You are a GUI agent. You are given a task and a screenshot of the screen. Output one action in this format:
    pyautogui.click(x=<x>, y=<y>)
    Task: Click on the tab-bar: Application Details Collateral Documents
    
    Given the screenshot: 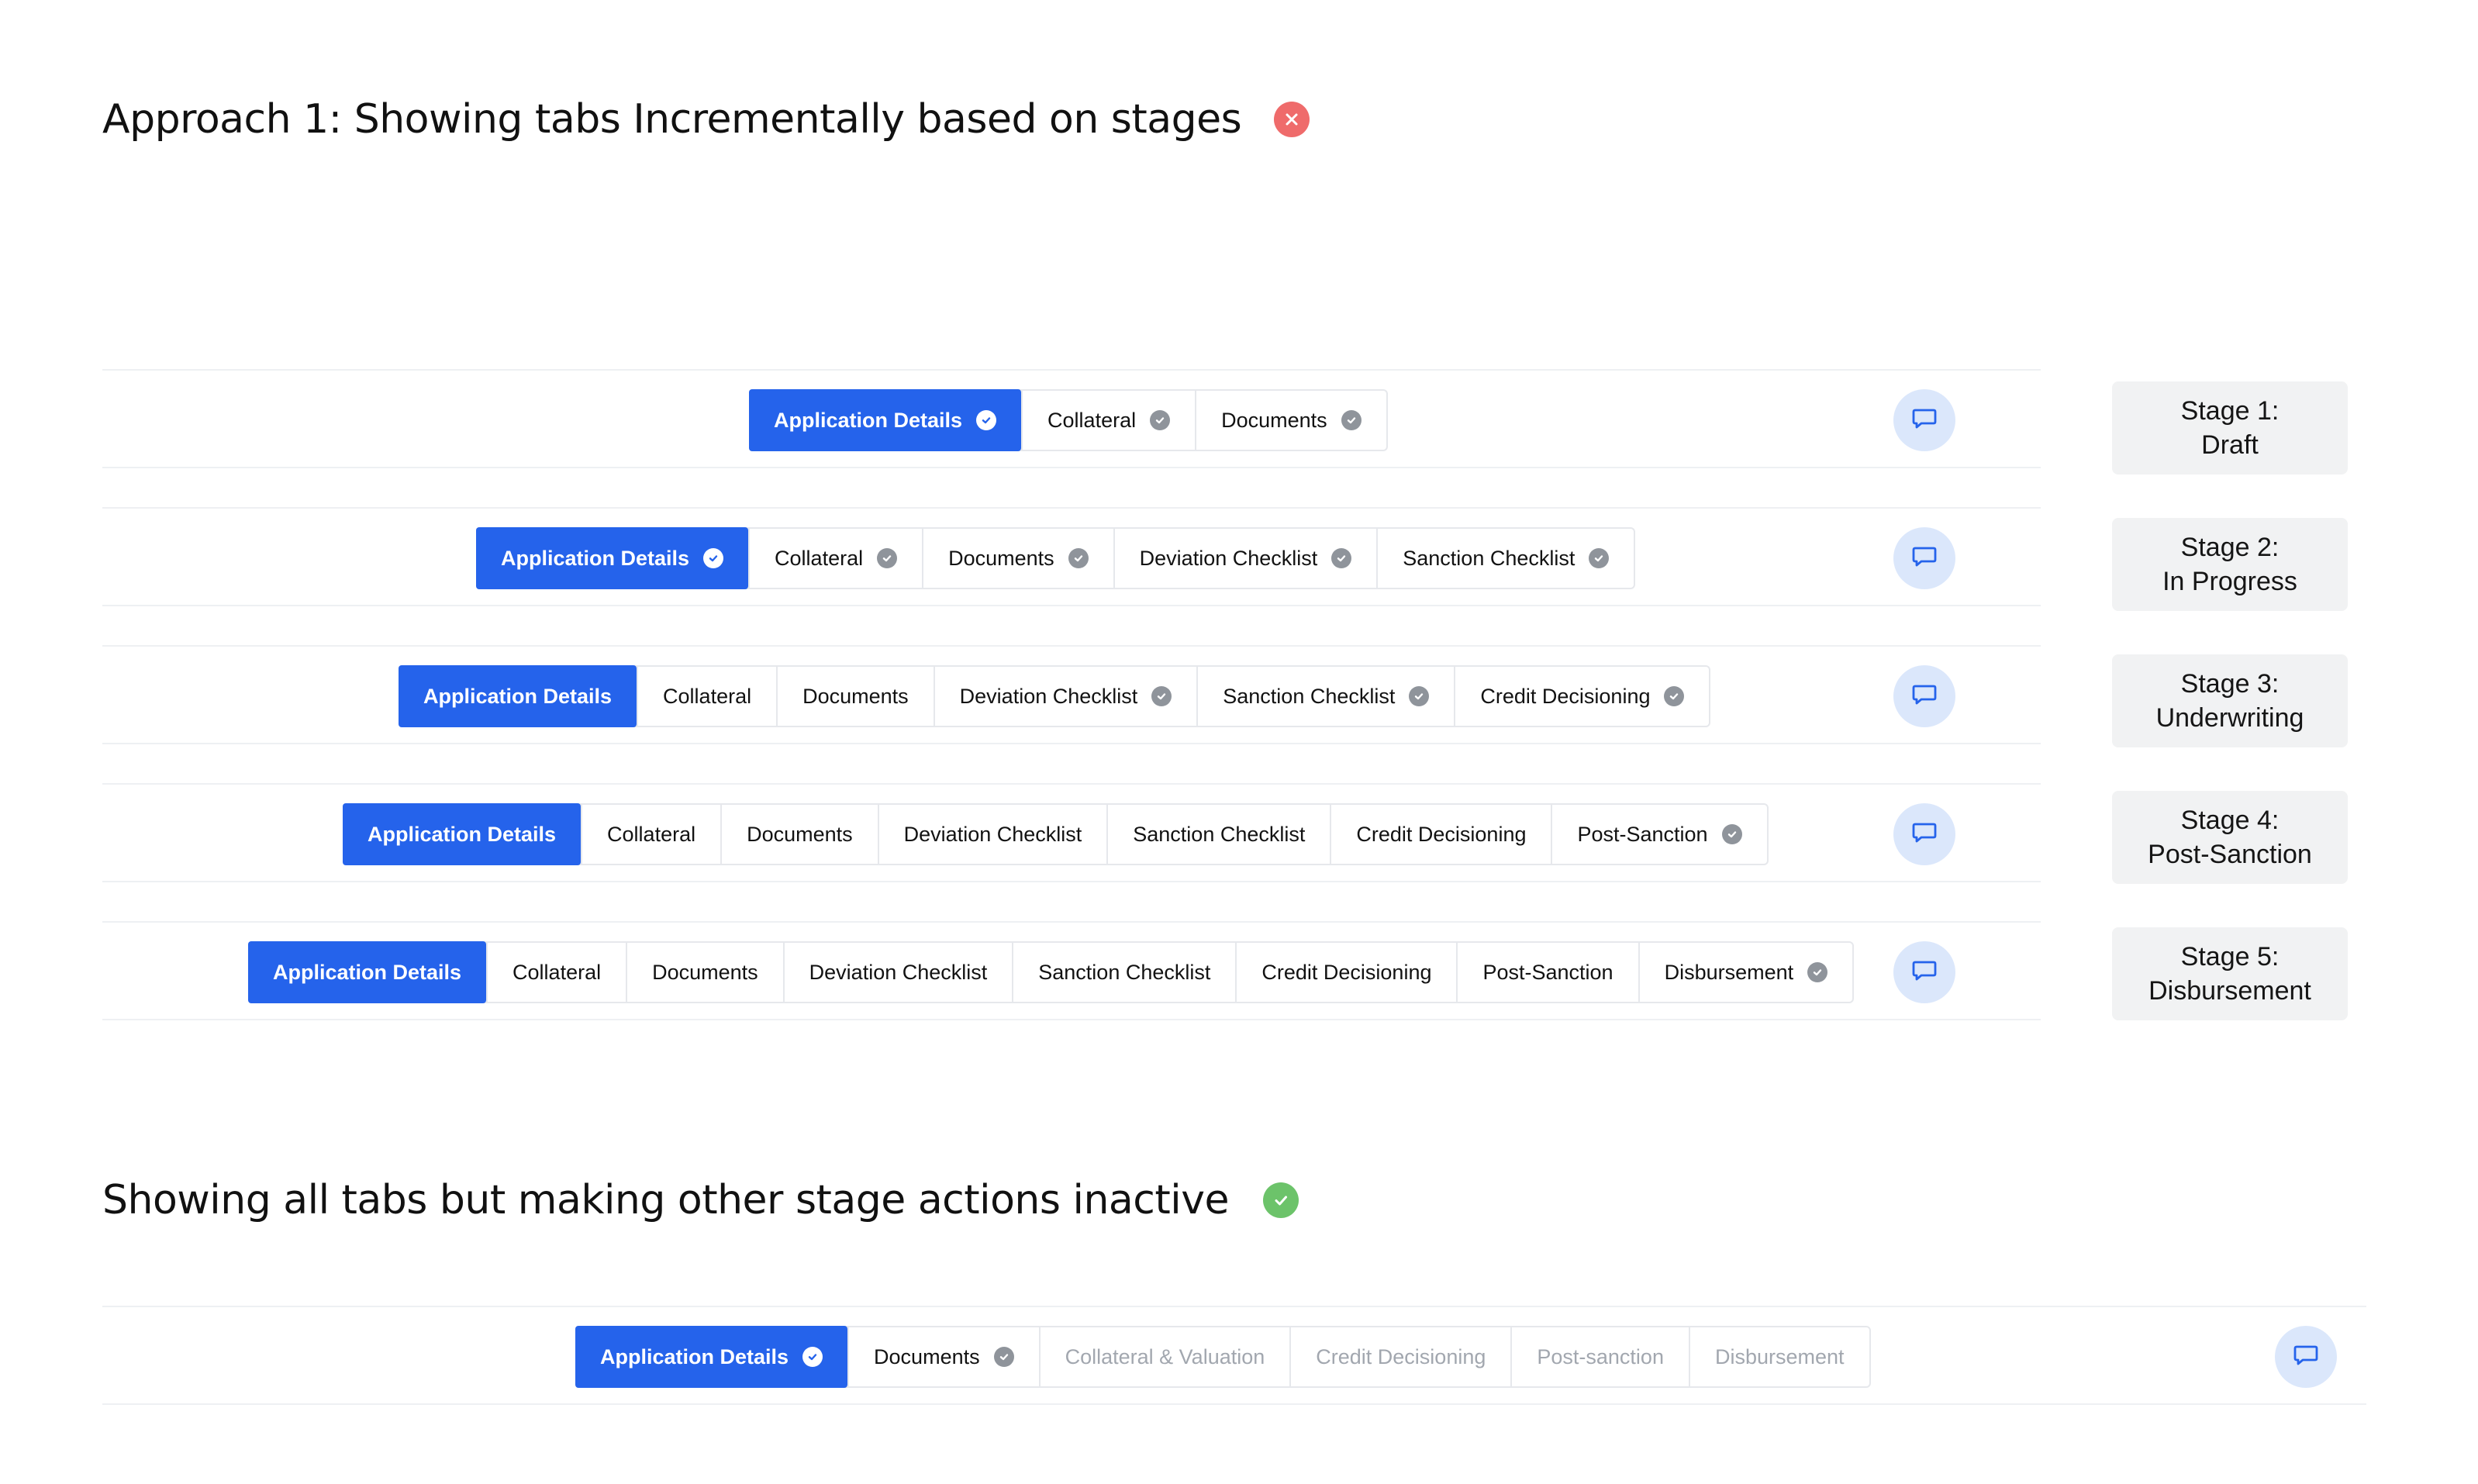 What is the action you would take?
    pyautogui.click(x=1068, y=420)
    